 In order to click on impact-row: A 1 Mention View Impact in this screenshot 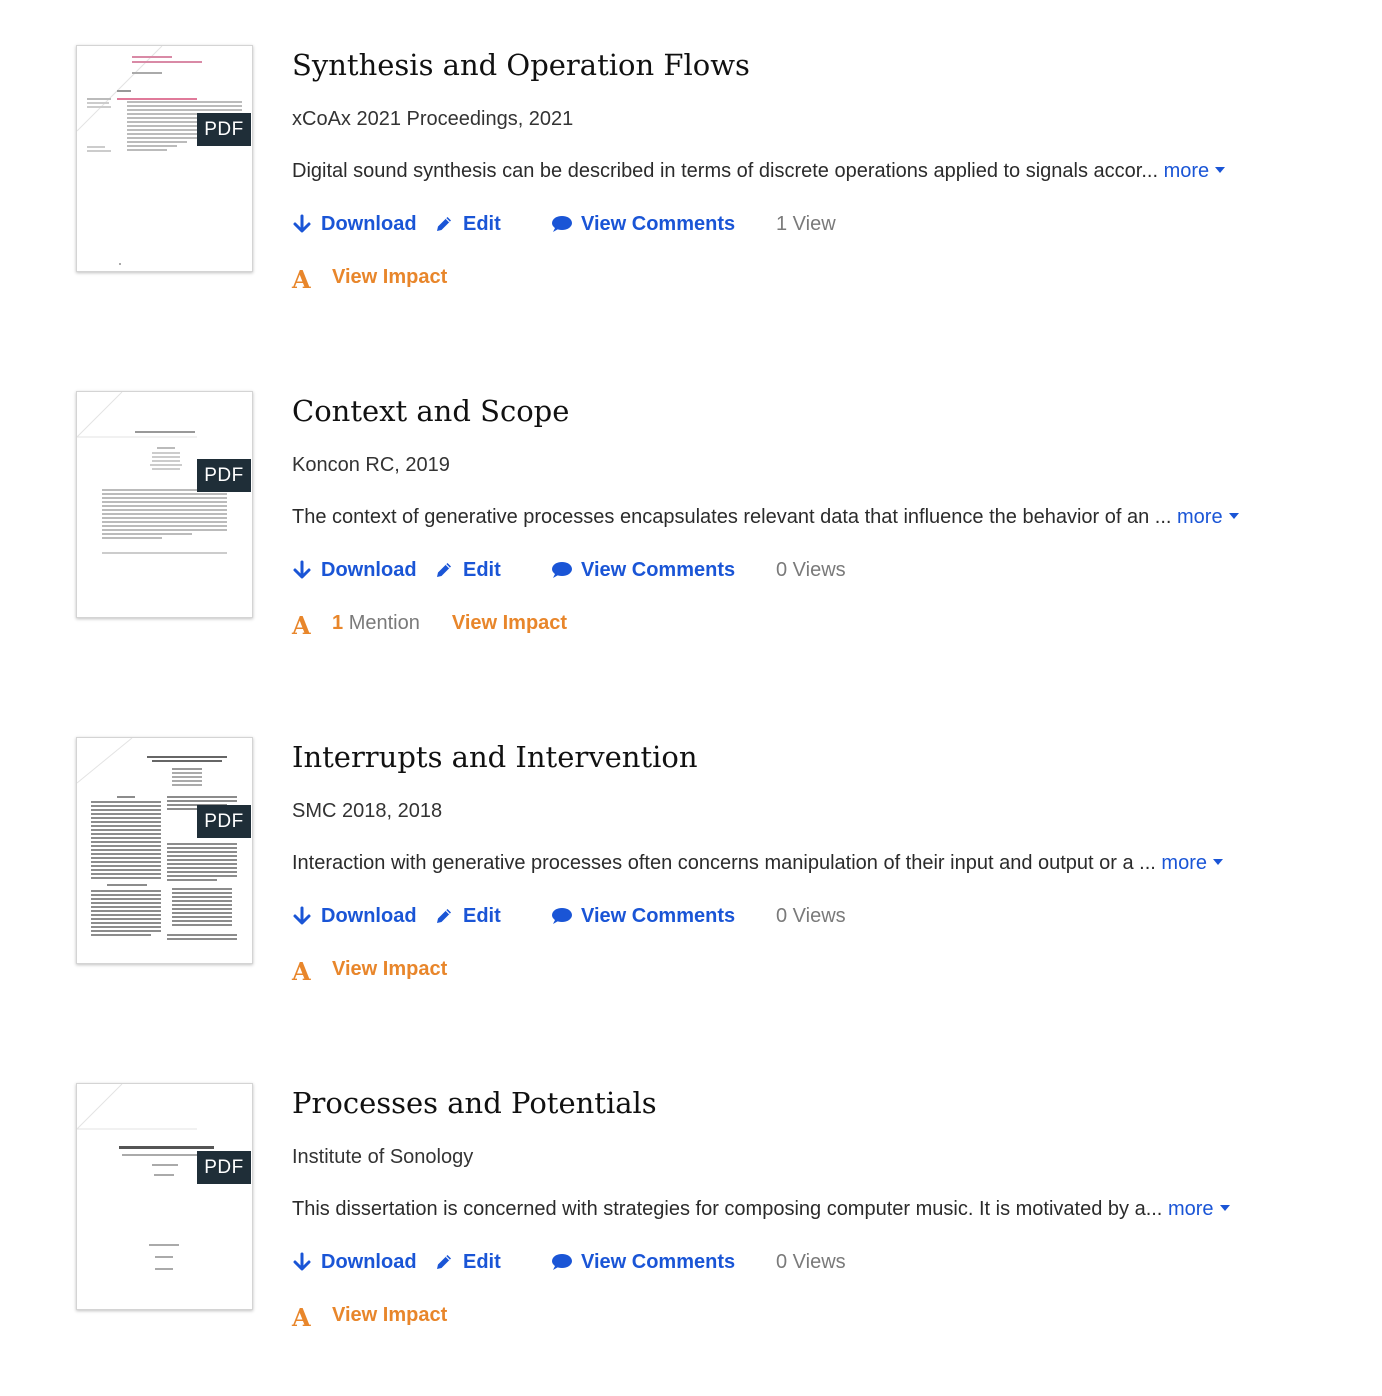, I will do `click(429, 624)`.